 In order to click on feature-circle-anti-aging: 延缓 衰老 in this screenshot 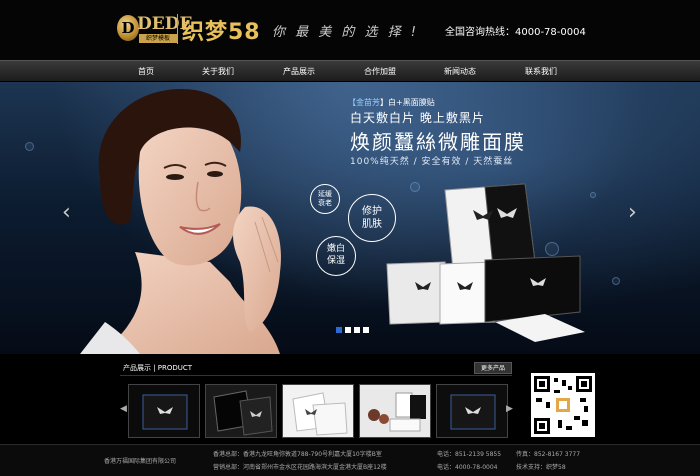, I will do `click(325, 199)`.